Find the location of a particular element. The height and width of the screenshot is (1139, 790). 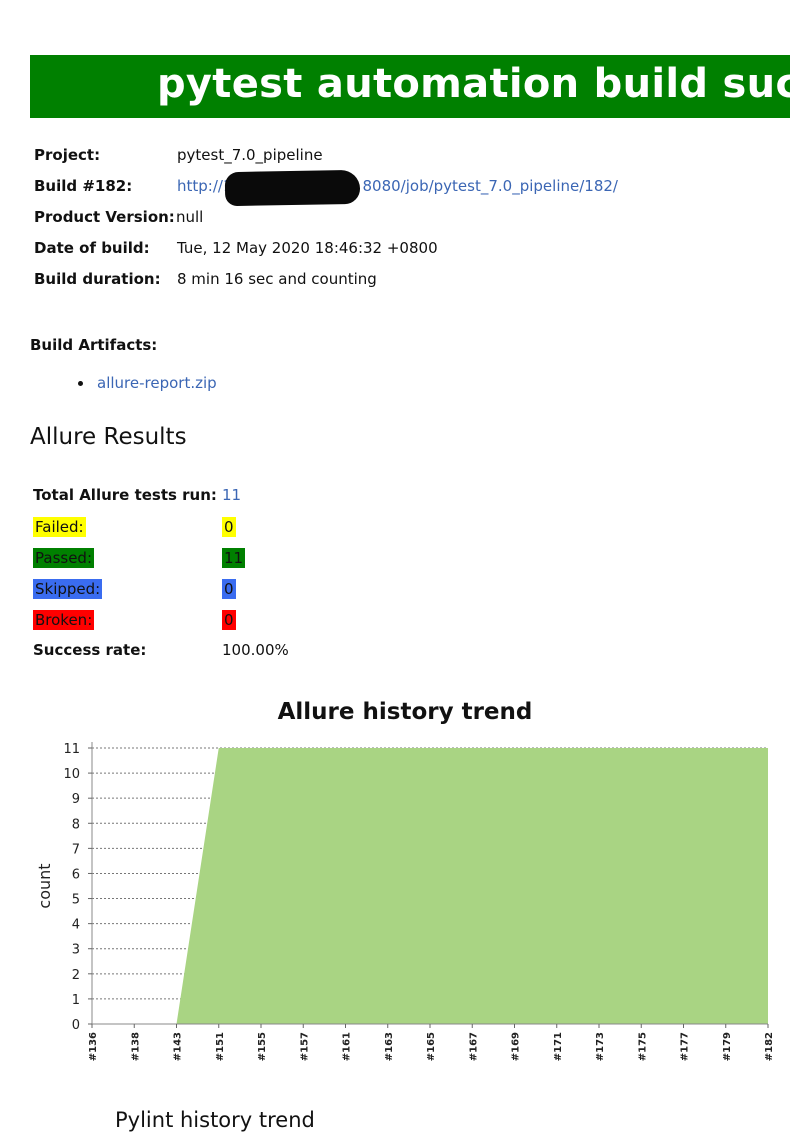

x-tick-label: #179 is located at coordinates (727, 1046).